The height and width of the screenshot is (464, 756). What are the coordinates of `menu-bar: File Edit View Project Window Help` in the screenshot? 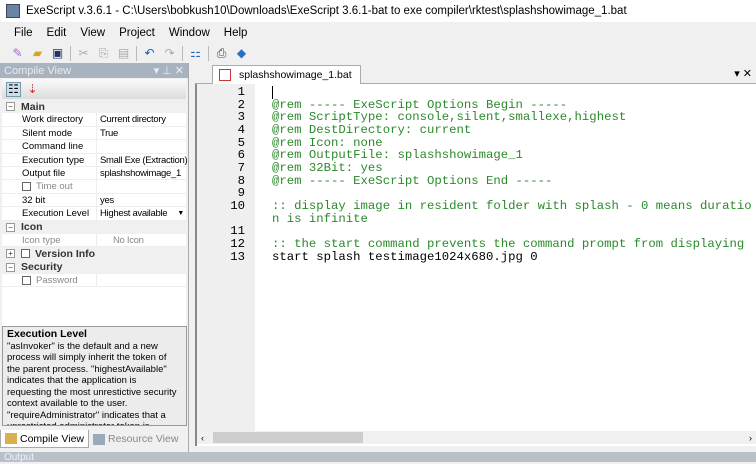 It's located at (378, 33).